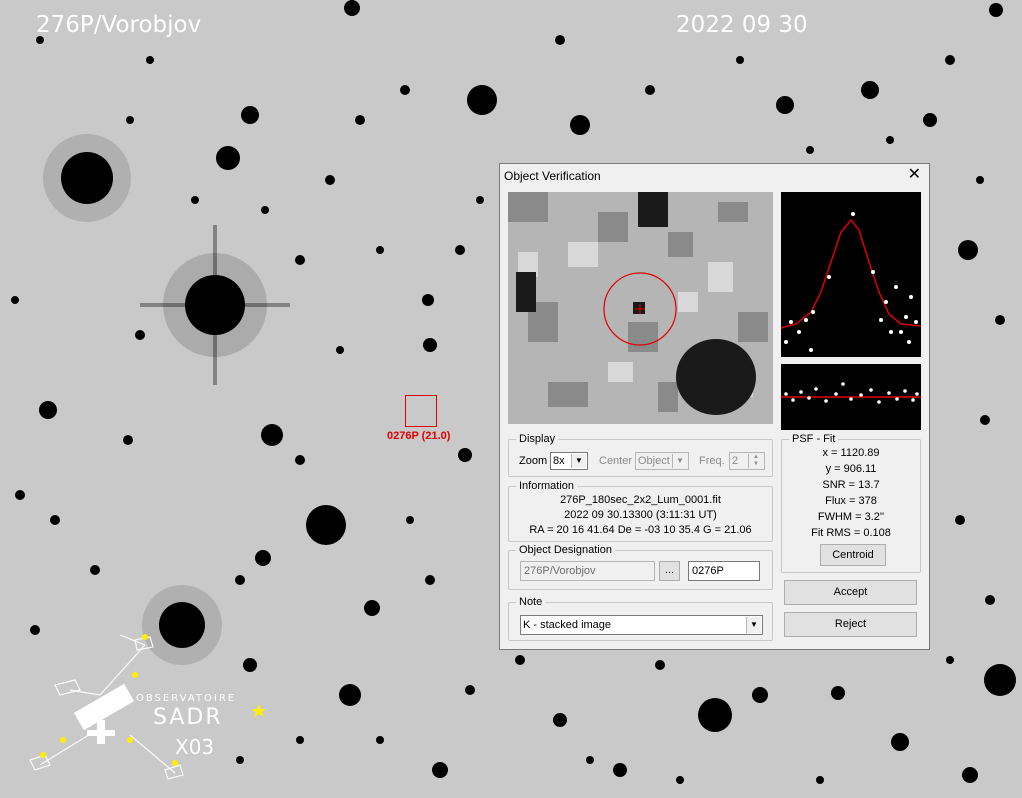 This screenshot has height=798, width=1022. Describe the element at coordinates (814, 439) in the screenshot. I see `psf-legend: PSF - Fit` at that location.